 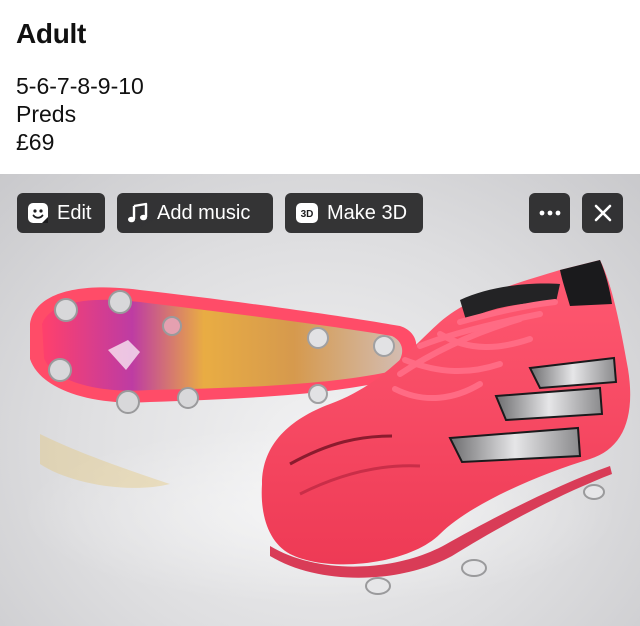 I want to click on post-sizes: 5-6-7-8-9-10, so click(x=80, y=86).